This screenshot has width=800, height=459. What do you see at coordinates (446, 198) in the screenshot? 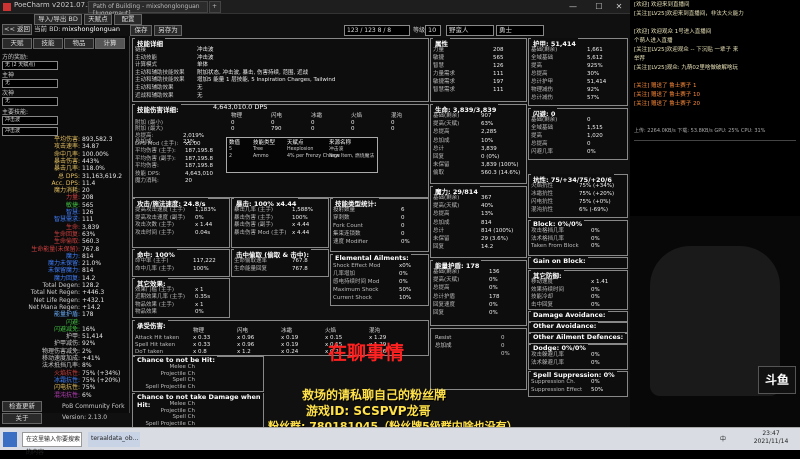
I see `row-label: 基础(剩余)` at bounding box center [446, 198].